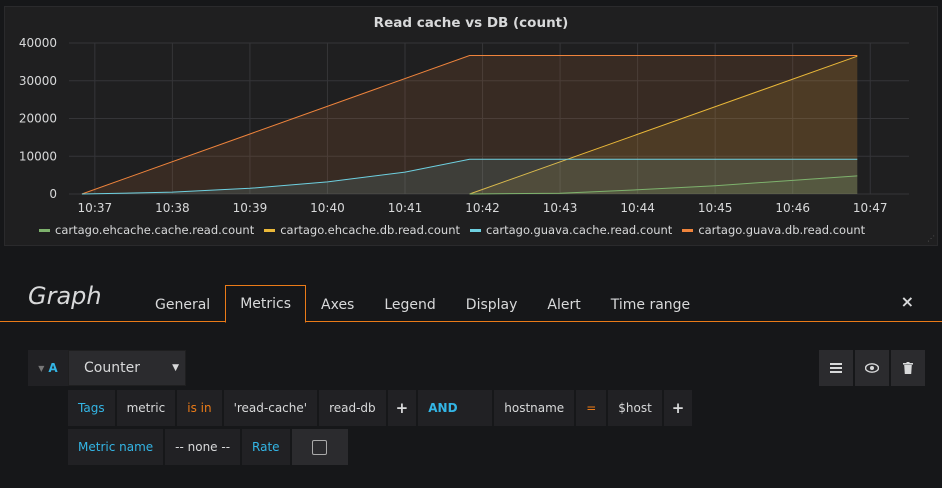  What do you see at coordinates (931, 239) in the screenshot?
I see `resize-handle-icon: ⋰` at bounding box center [931, 239].